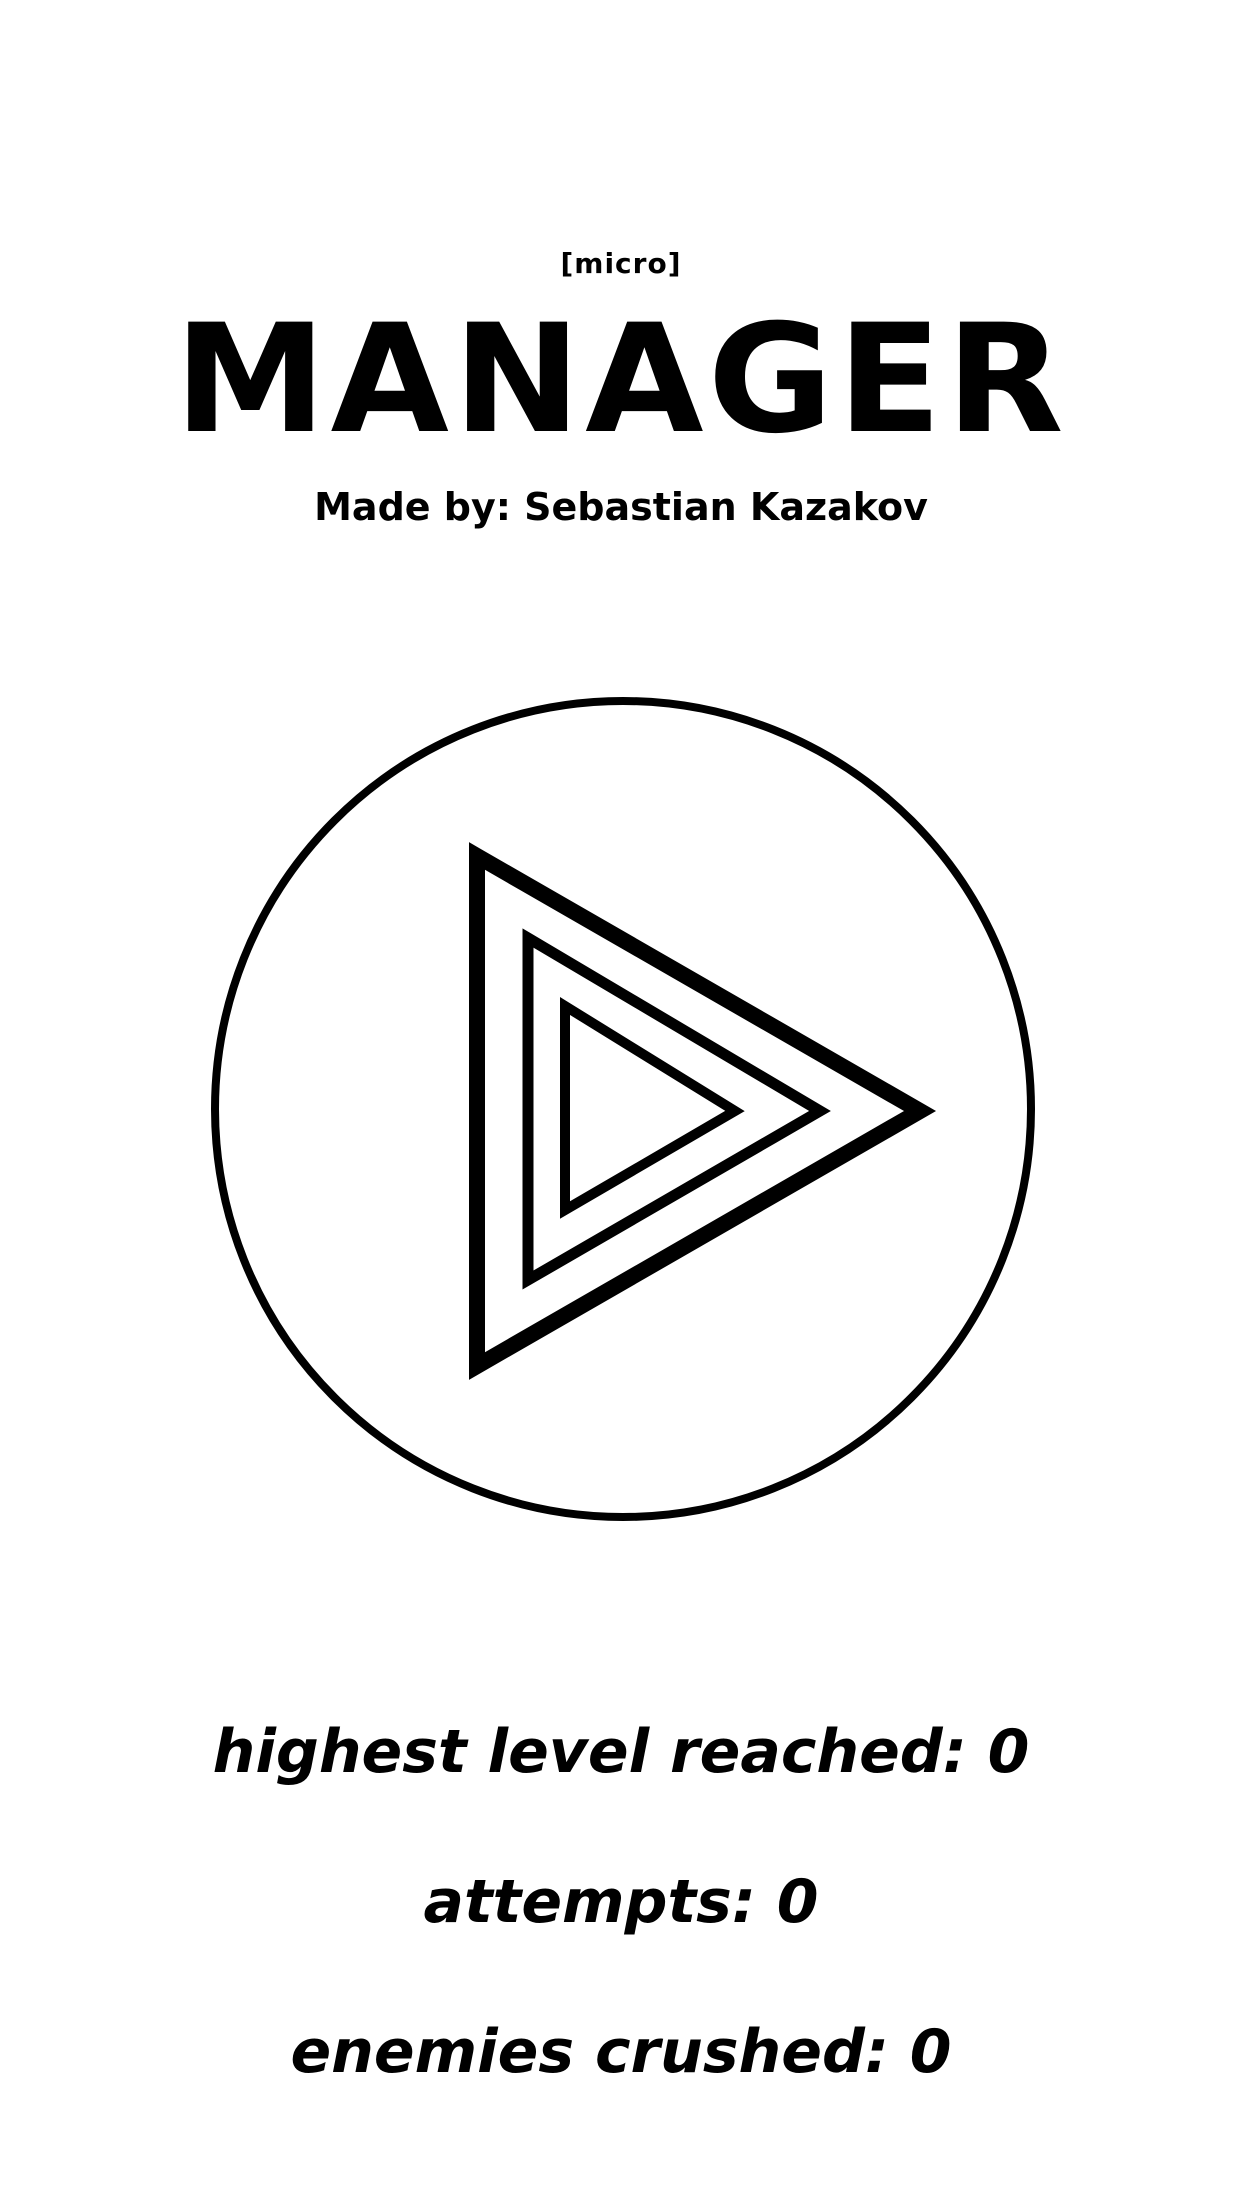 The width and height of the screenshot is (1242, 2208). Describe the element at coordinates (621, 1752) in the screenshot. I see `highest-level-stat: highest level reached: 0` at that location.